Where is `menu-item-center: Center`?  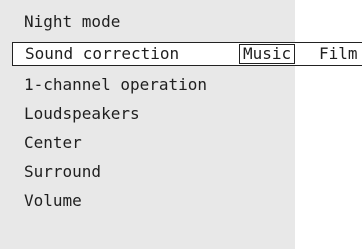 menu-item-center: Center is located at coordinates (53, 143).